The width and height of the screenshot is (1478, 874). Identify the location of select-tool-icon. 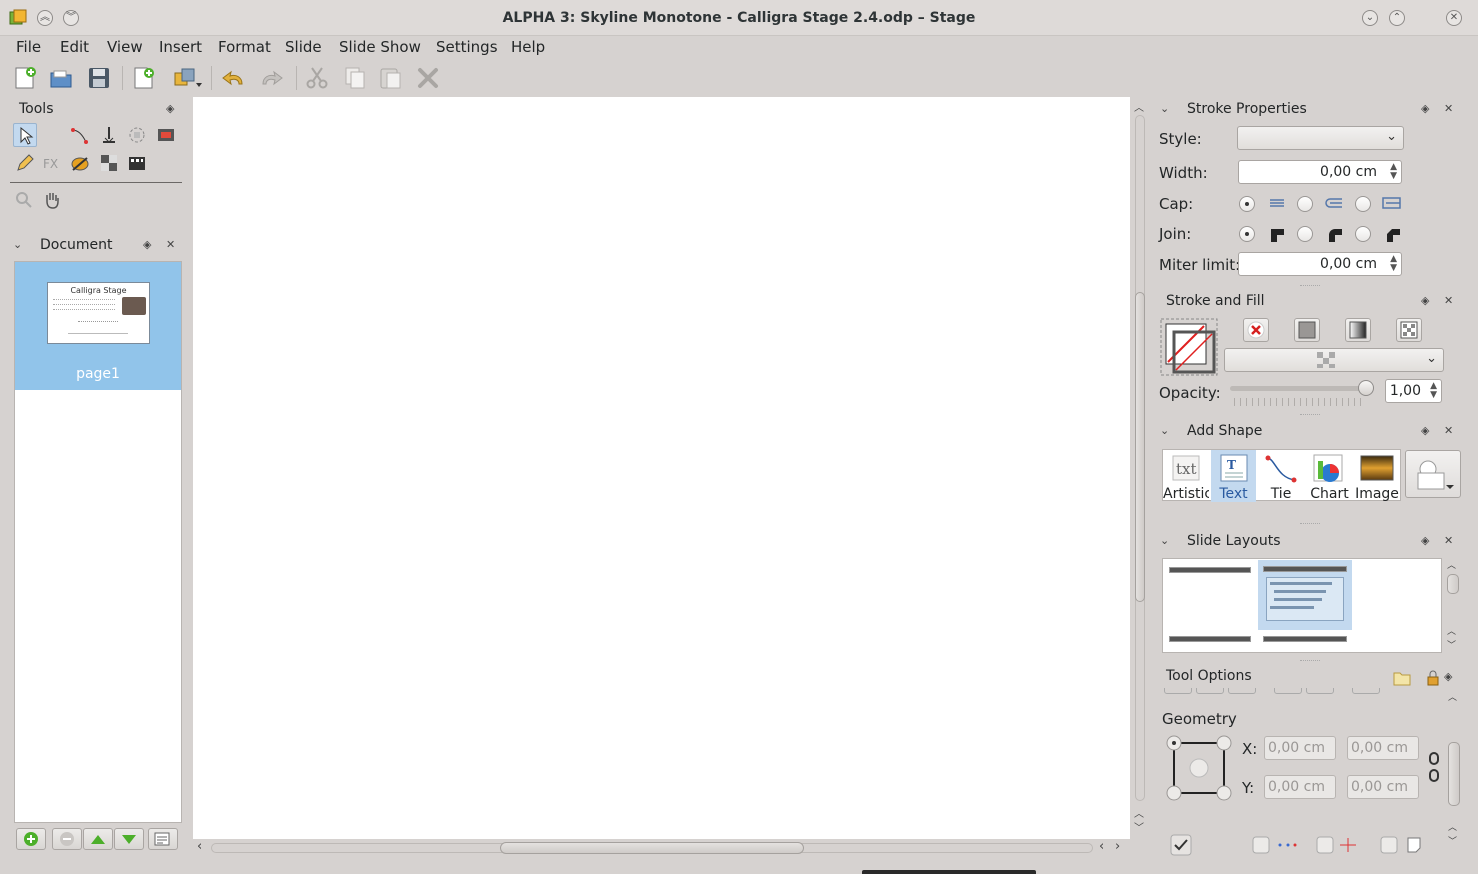
(25, 135).